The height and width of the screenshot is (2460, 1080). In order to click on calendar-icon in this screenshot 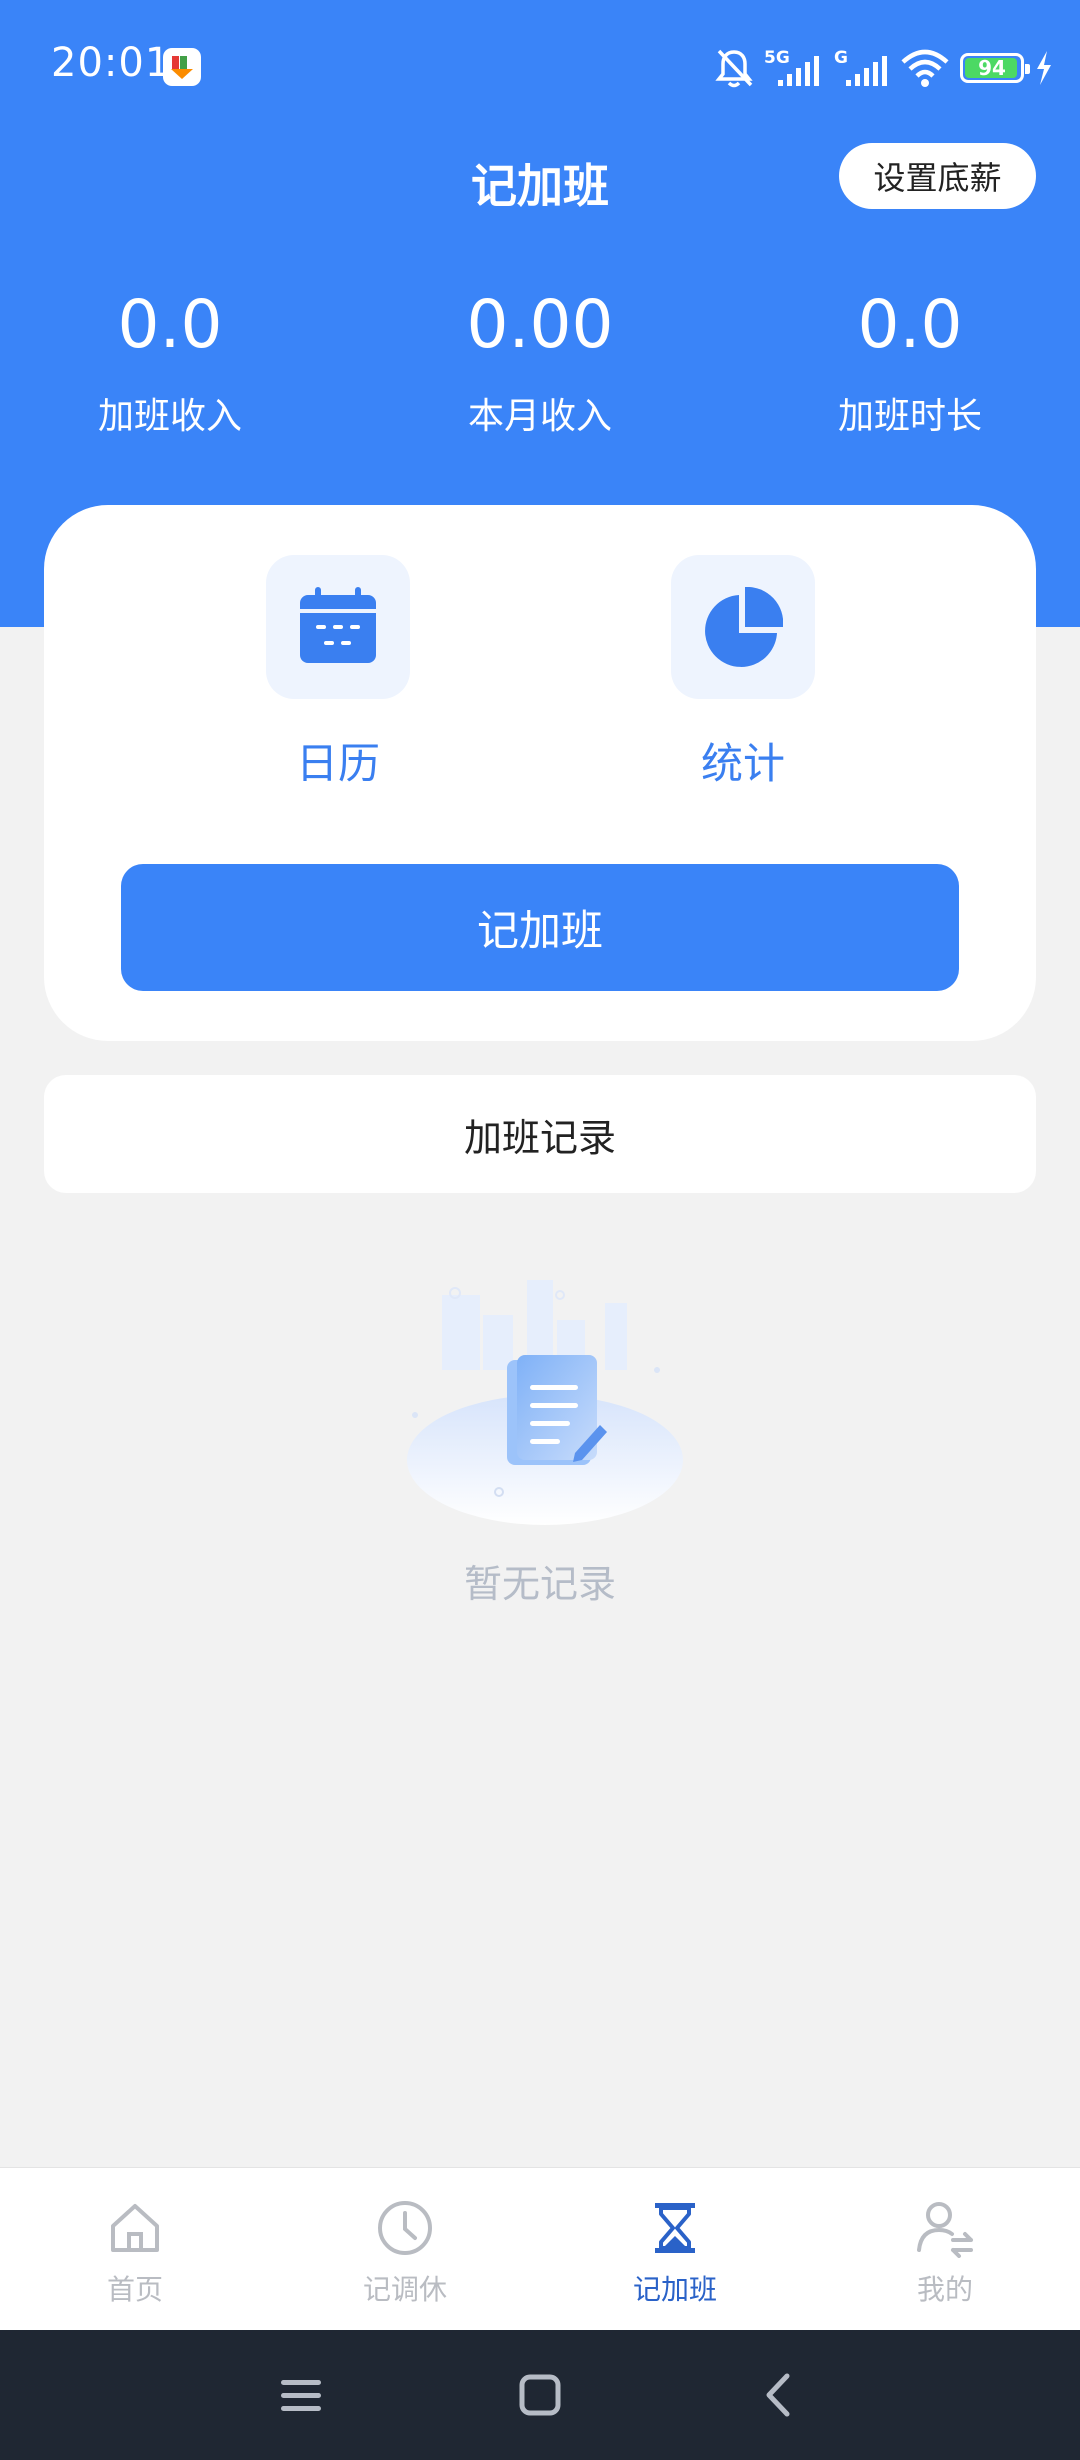, I will do `click(338, 625)`.